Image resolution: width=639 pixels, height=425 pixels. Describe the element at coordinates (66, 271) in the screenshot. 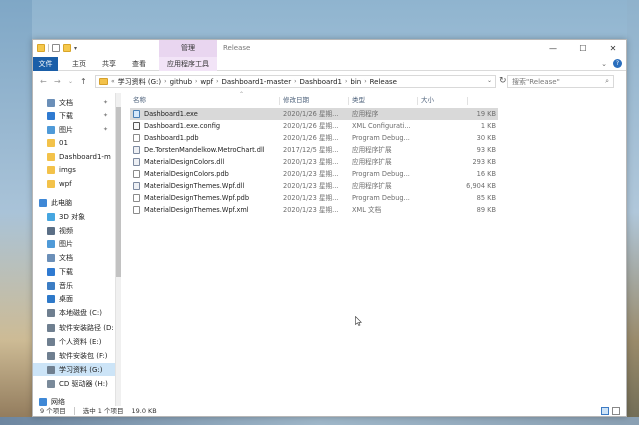

I see `sidebar-item-label: 下载` at that location.